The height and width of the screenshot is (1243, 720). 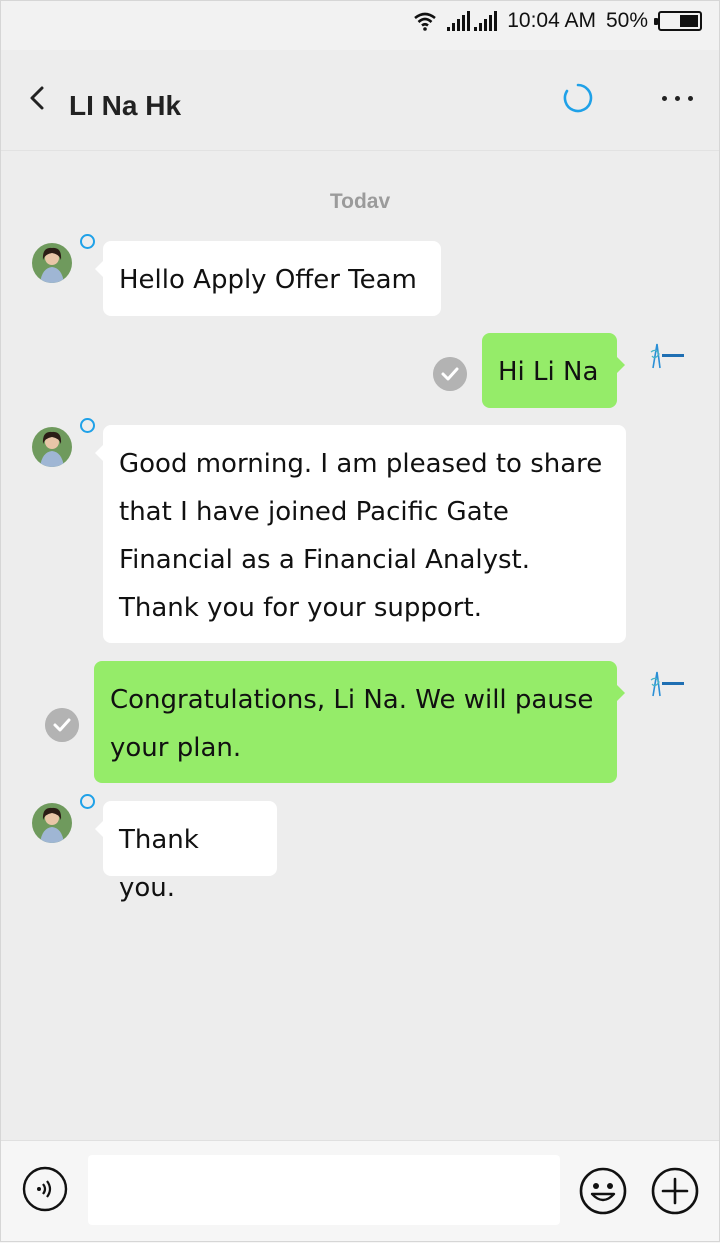 I want to click on message-text: Hello Apply Offer Team, so click(x=268, y=280).